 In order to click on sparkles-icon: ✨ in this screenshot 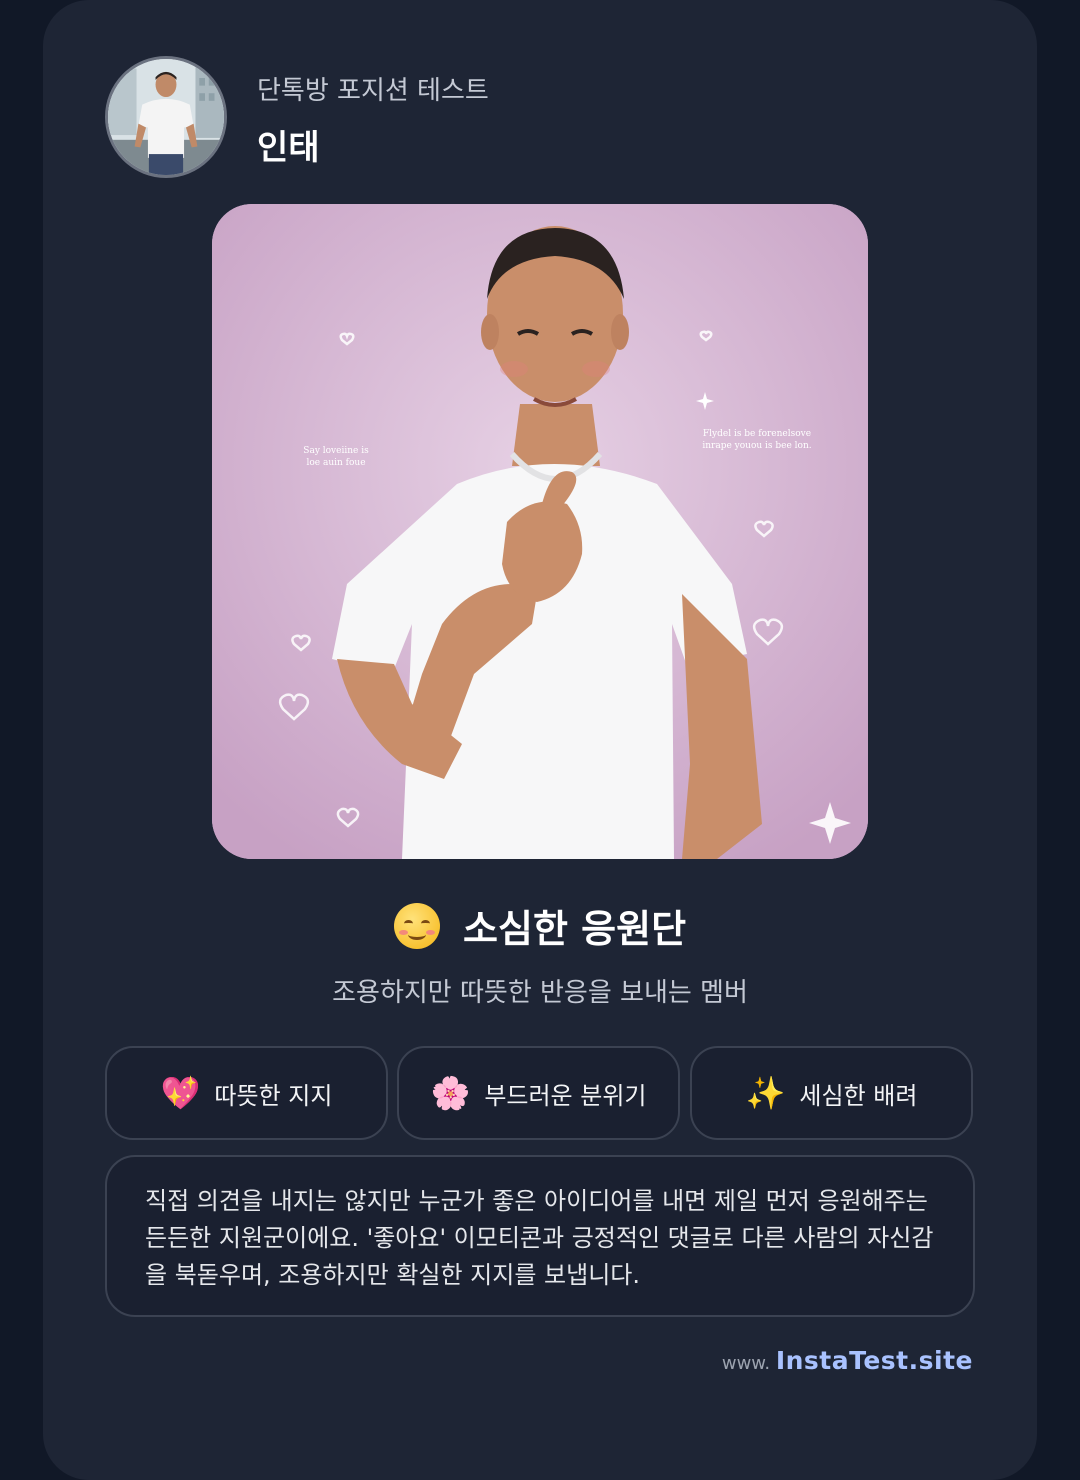, I will do `click(765, 1093)`.